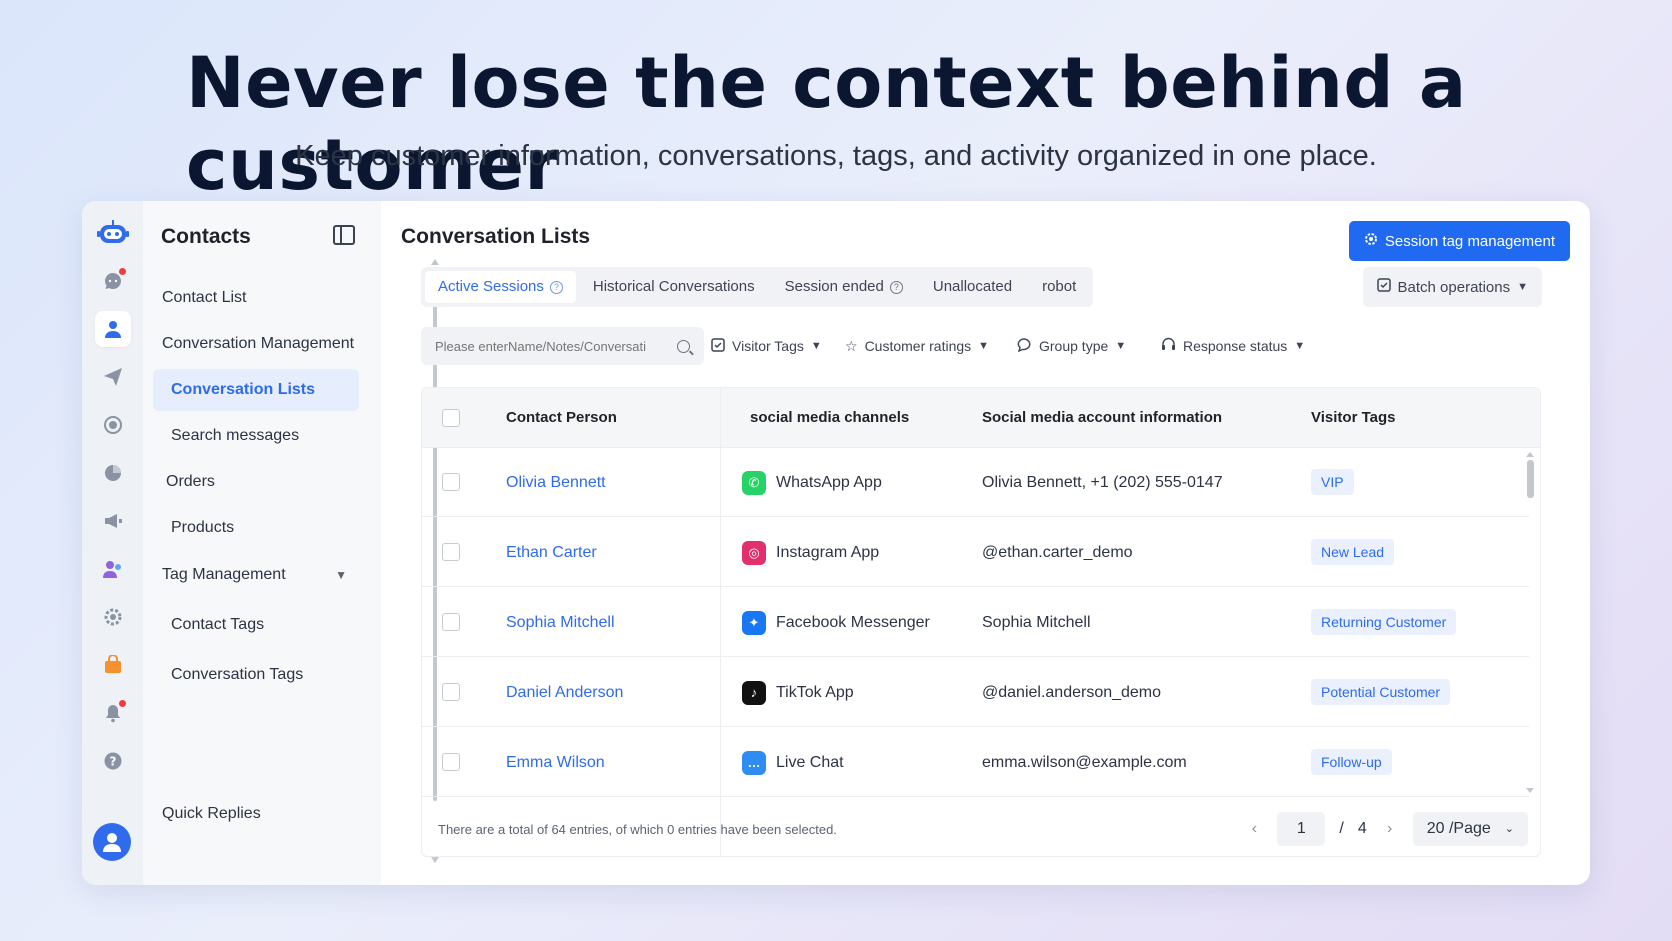 The width and height of the screenshot is (1672, 941). I want to click on table-scrollbar, so click(1530, 479).